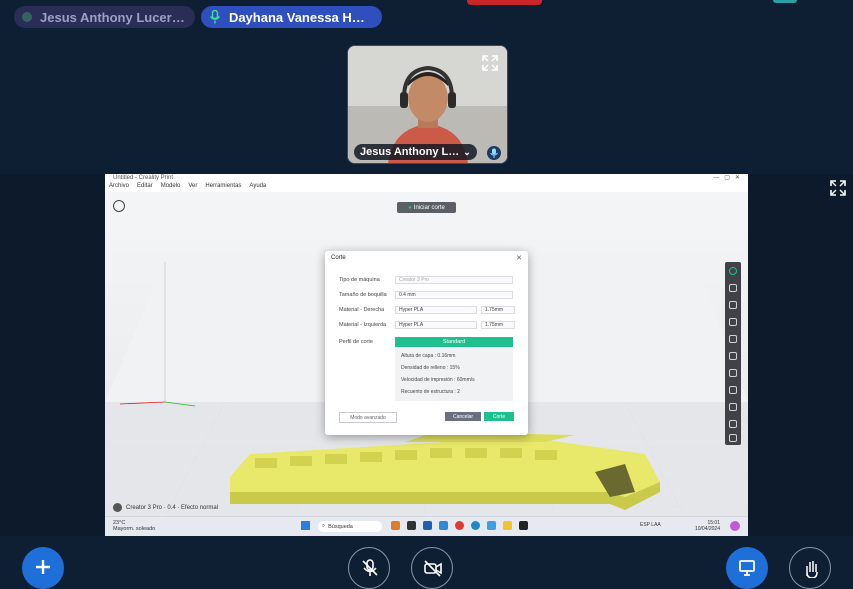  I want to click on dialog-title: Corte, so click(338, 258).